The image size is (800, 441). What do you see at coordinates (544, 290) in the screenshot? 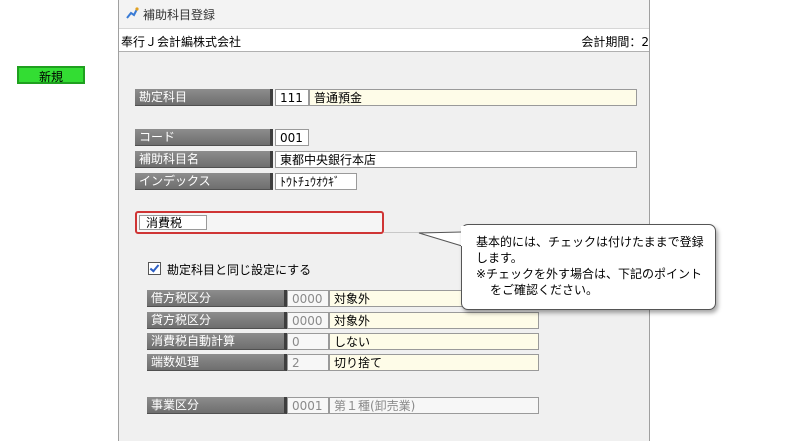
I see `callout-line-4: をご確認ください。` at bounding box center [544, 290].